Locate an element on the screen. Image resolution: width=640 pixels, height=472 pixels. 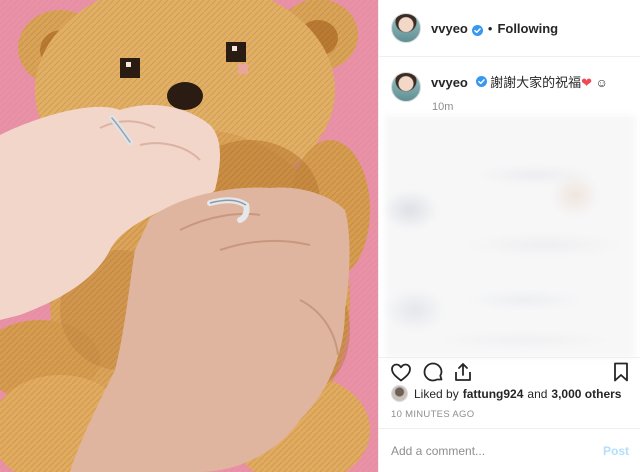
likes-summary: Liked by fattung924 and 3,000 others is located at coordinates (506, 393).